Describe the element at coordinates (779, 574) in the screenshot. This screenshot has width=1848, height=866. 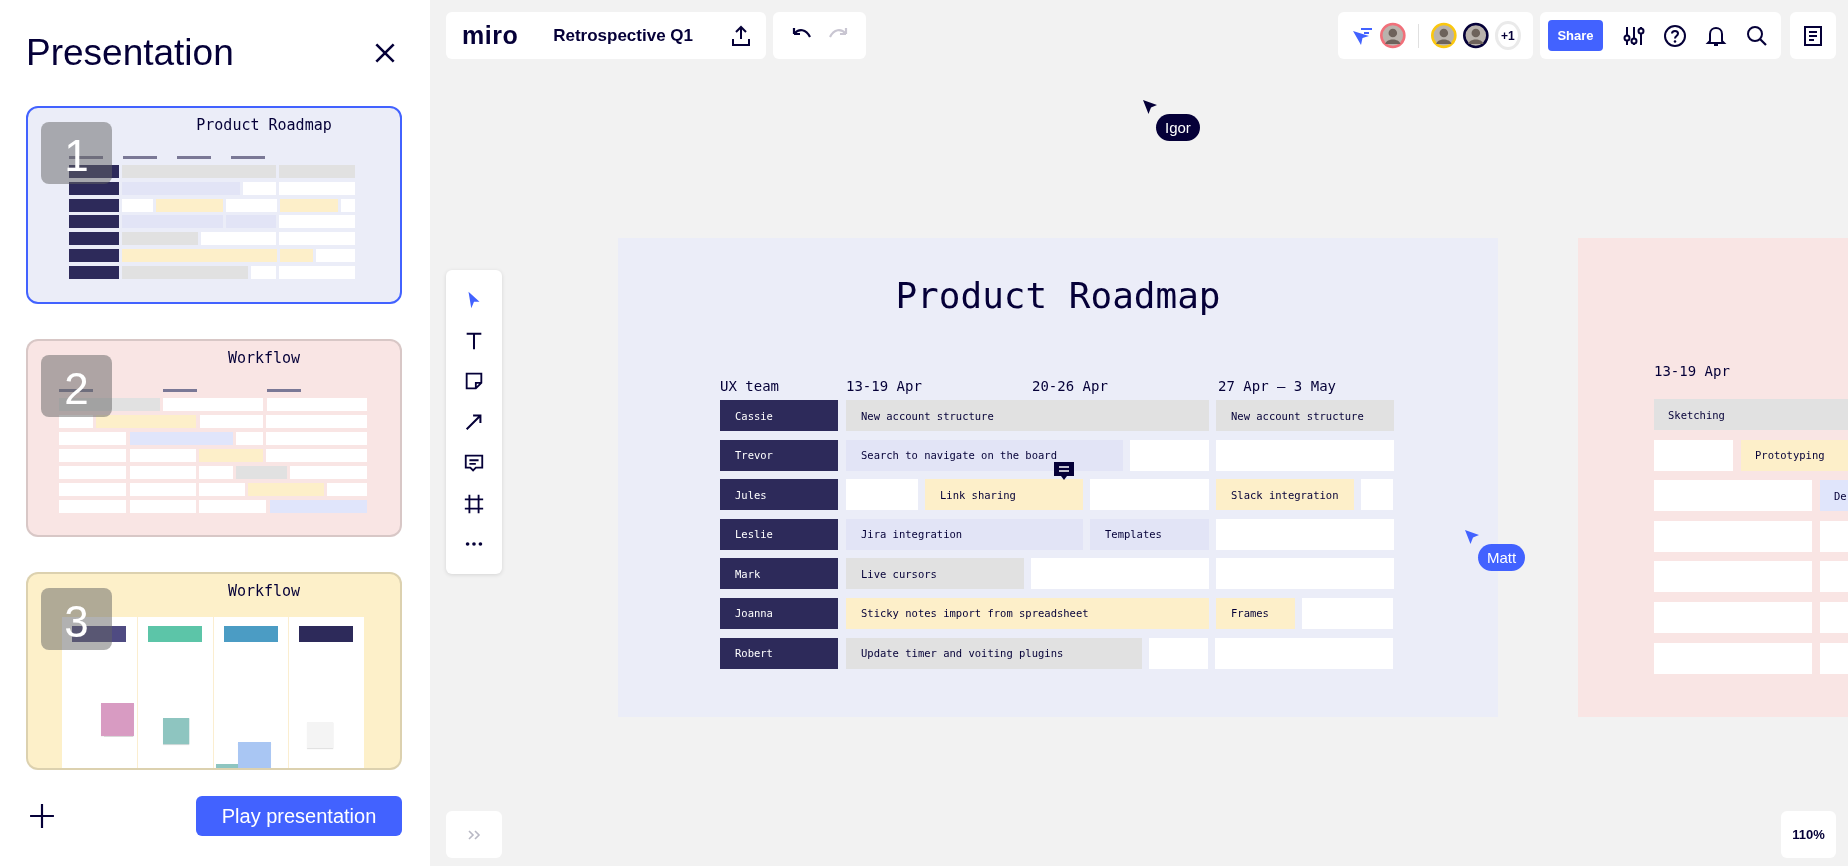
I see `member-name-cell: Mark` at that location.